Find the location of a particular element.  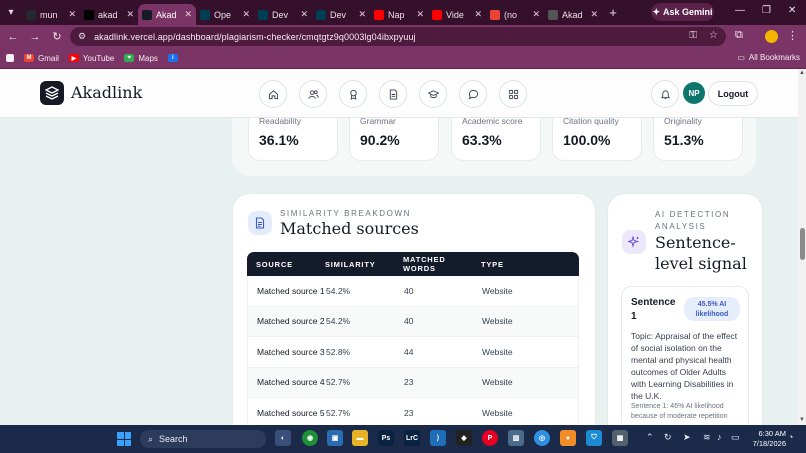

table-row: Matched source 5 52.7% 23 Website is located at coordinates (413, 411).